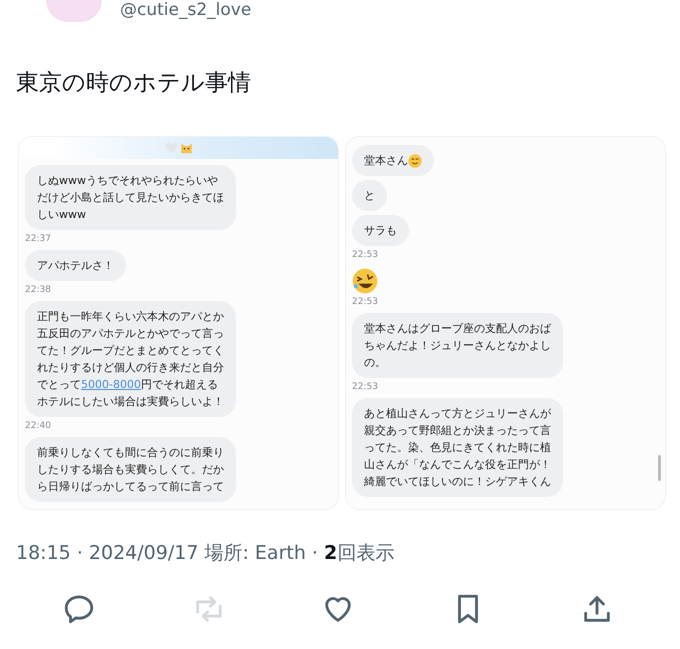 The height and width of the screenshot is (649, 680). Describe the element at coordinates (186, 10) in the screenshot. I see `user-handle: @cutie_s2_love` at that location.